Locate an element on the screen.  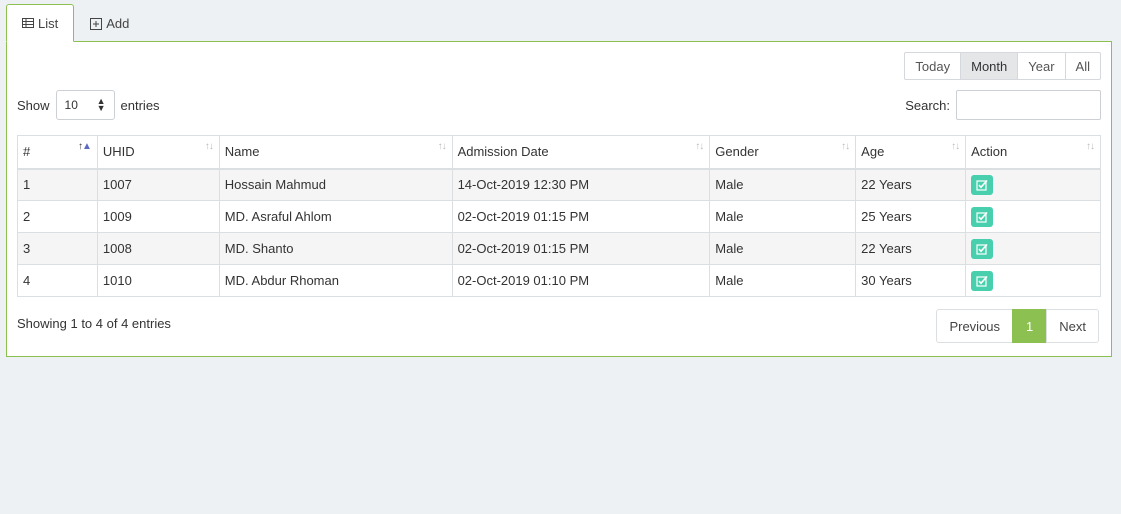
column-header-name: Name ↑↓ is located at coordinates (335, 152).